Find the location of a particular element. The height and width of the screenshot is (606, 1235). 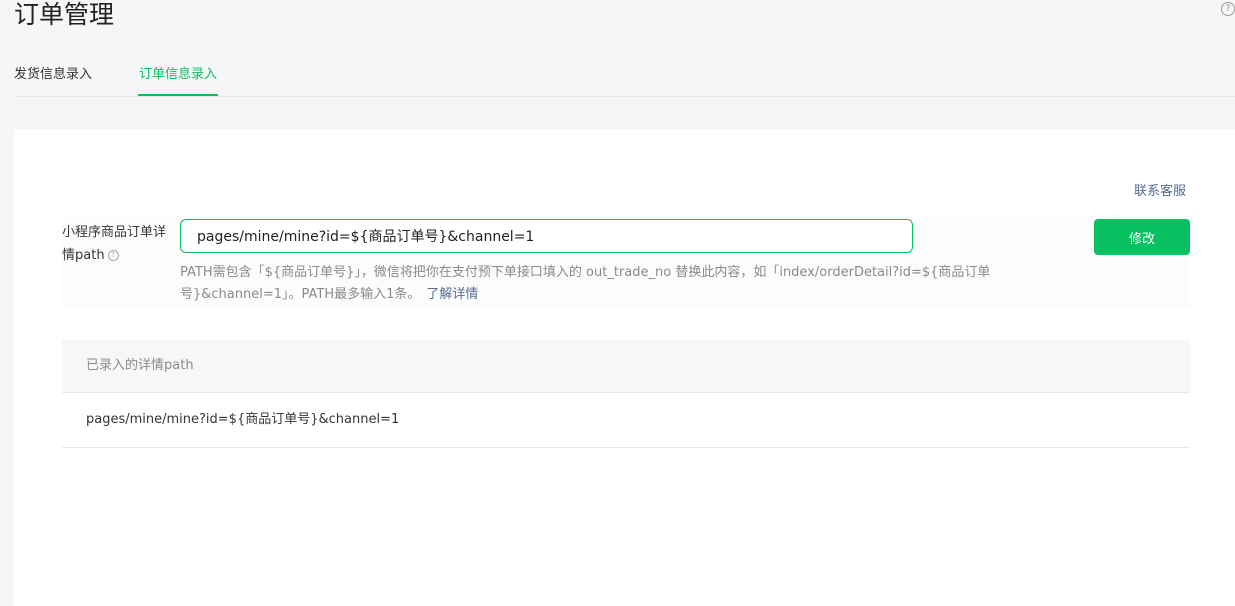

page-title: 订单管理 is located at coordinates (64, 14).